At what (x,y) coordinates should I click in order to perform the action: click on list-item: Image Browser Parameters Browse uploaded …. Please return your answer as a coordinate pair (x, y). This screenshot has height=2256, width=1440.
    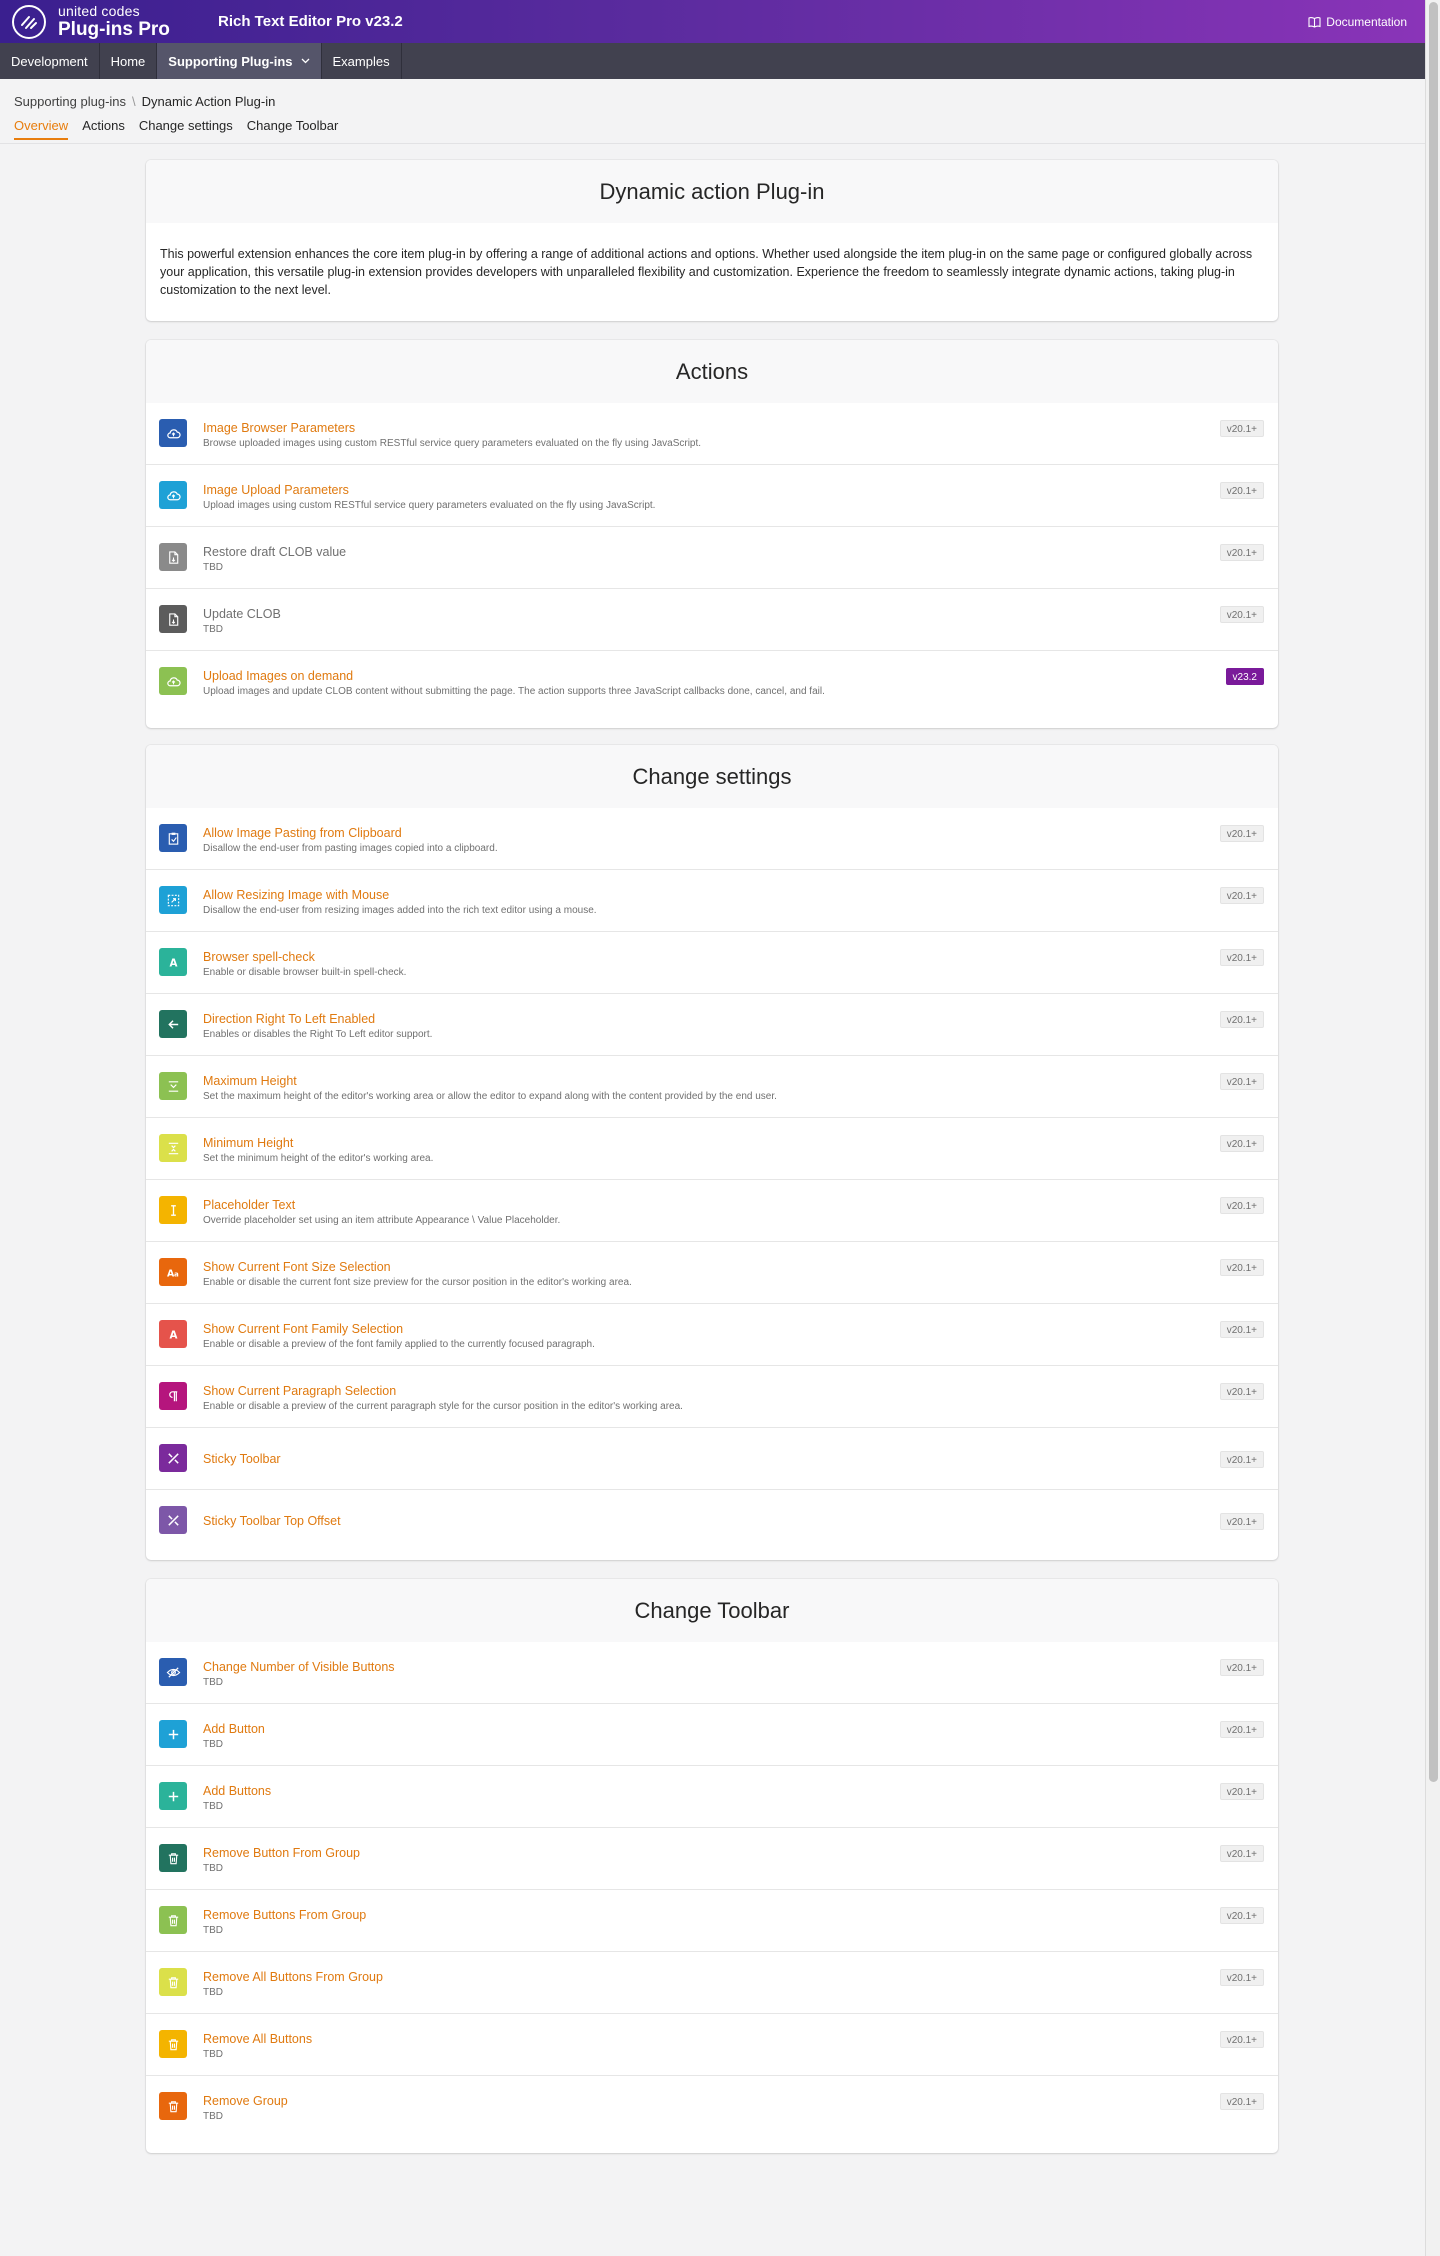
    Looking at the image, I should click on (712, 434).